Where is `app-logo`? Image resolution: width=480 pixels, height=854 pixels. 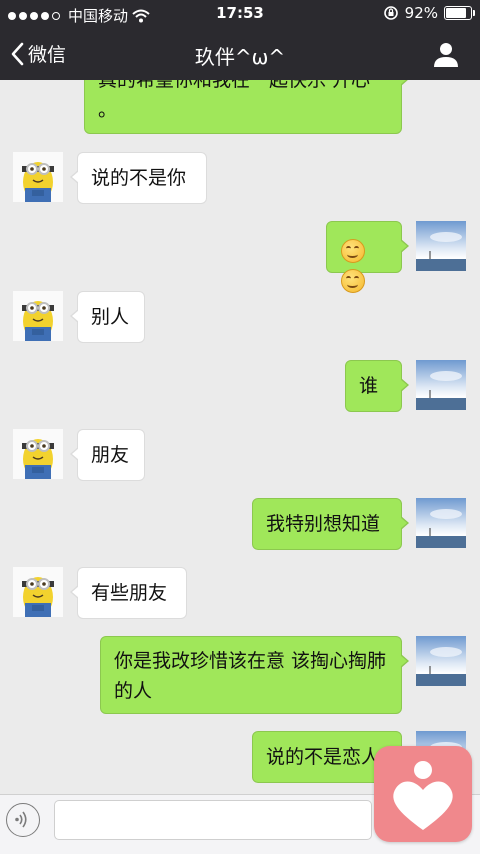 app-logo is located at coordinates (423, 794).